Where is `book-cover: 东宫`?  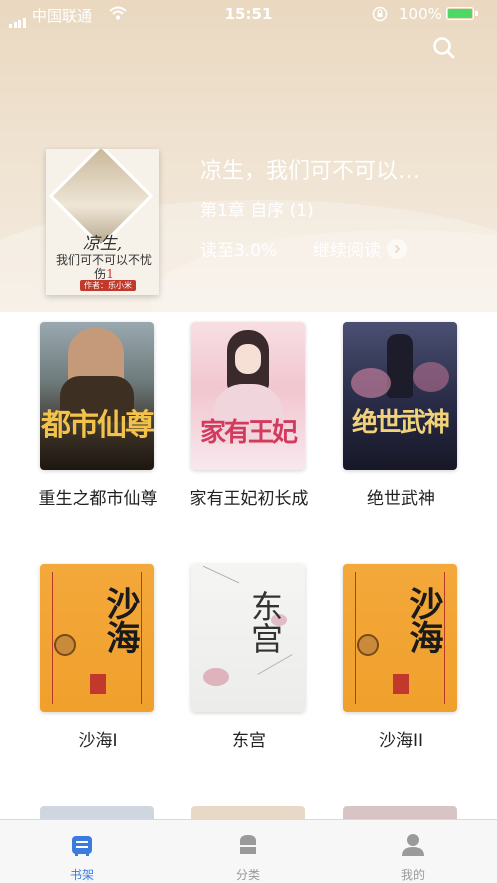
book-cover: 东宫 is located at coordinates (248, 638).